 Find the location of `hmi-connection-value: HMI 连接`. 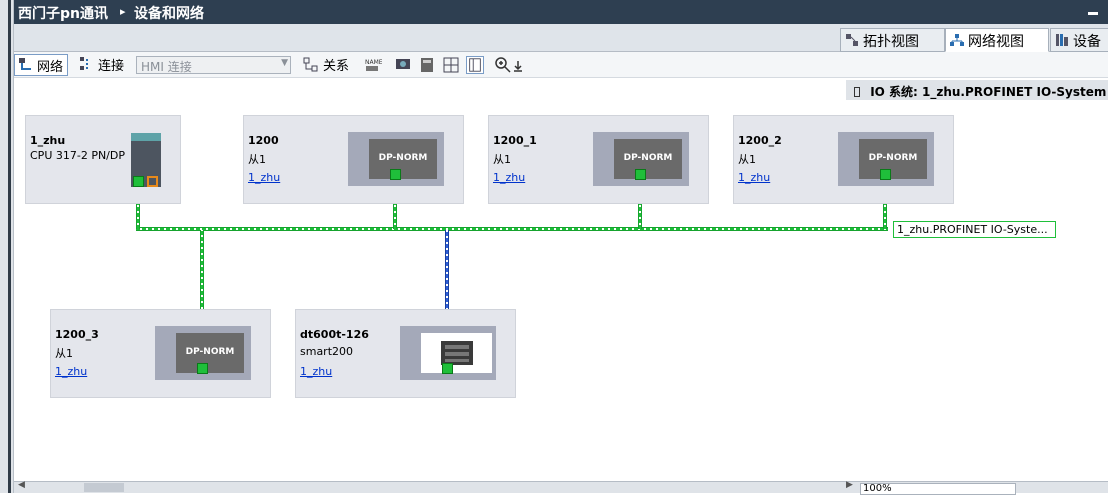

hmi-connection-value: HMI 连接 is located at coordinates (166, 67).